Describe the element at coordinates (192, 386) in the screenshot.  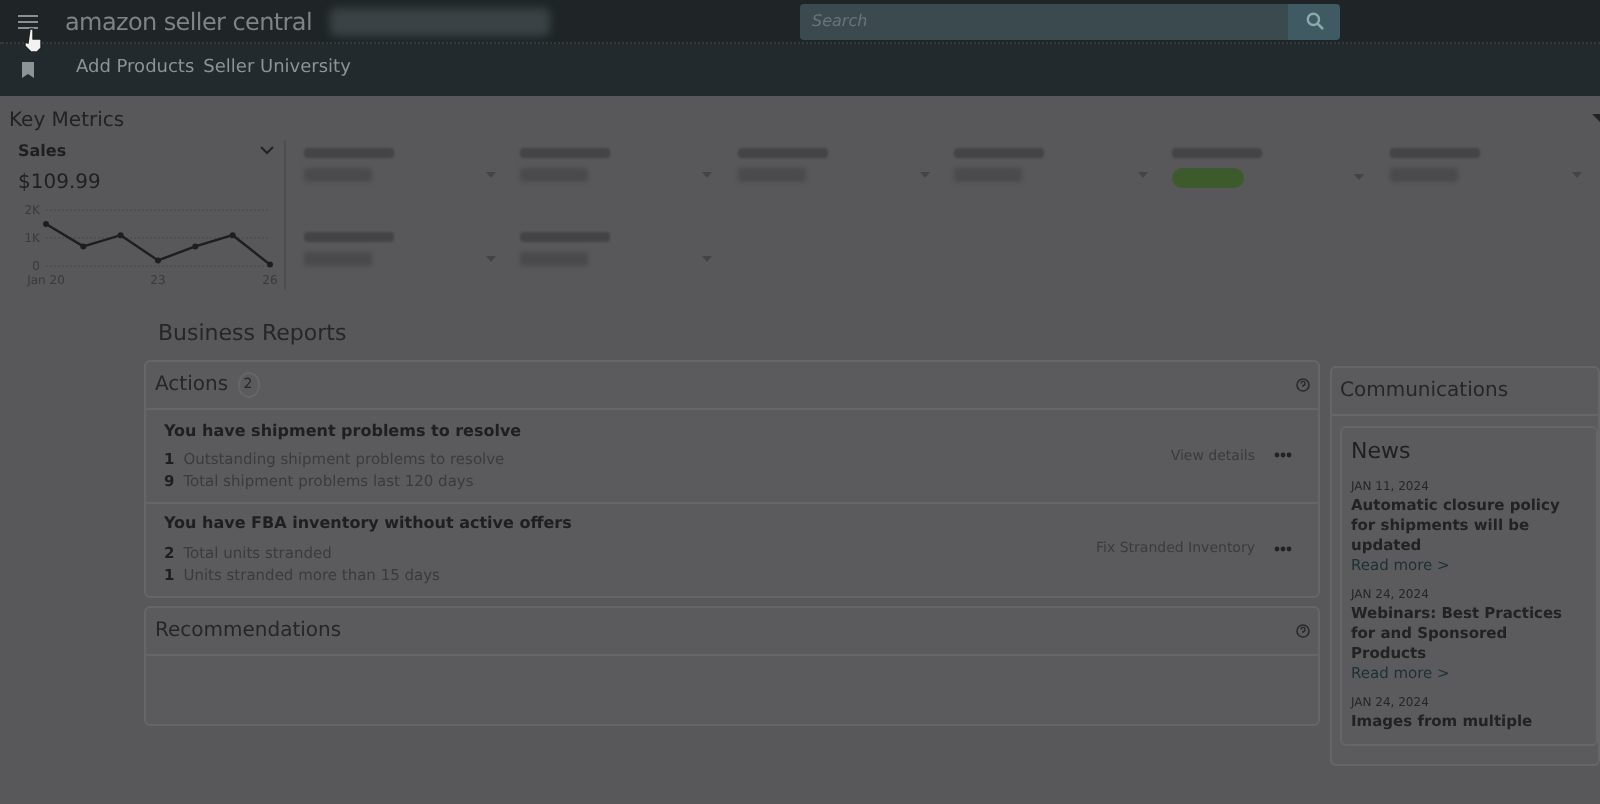
I see `panel-title: Actions` at that location.